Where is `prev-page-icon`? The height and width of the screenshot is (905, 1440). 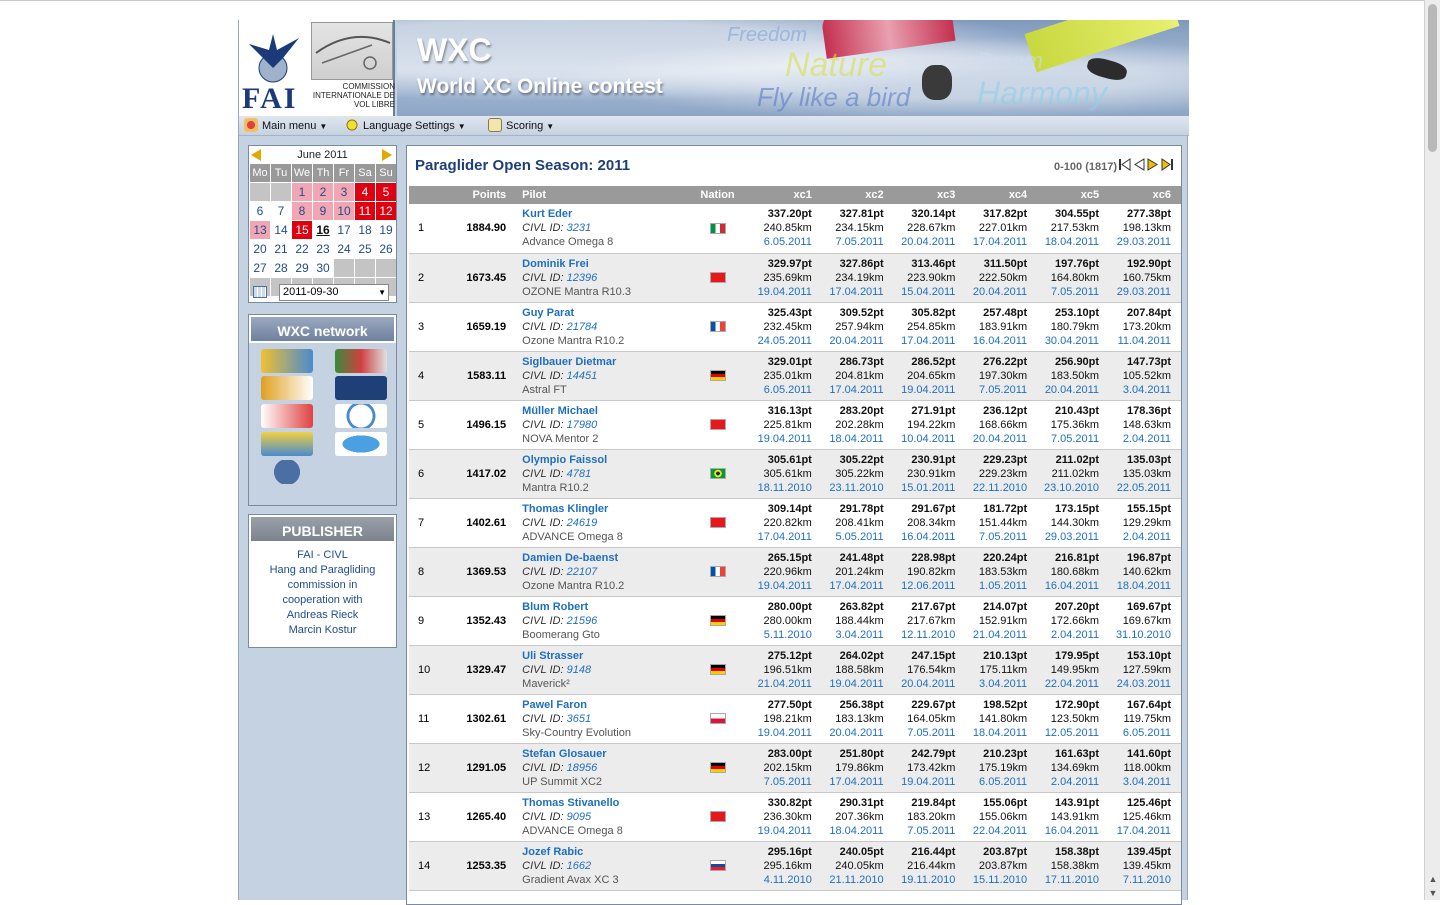
prev-page-icon is located at coordinates (1139, 164).